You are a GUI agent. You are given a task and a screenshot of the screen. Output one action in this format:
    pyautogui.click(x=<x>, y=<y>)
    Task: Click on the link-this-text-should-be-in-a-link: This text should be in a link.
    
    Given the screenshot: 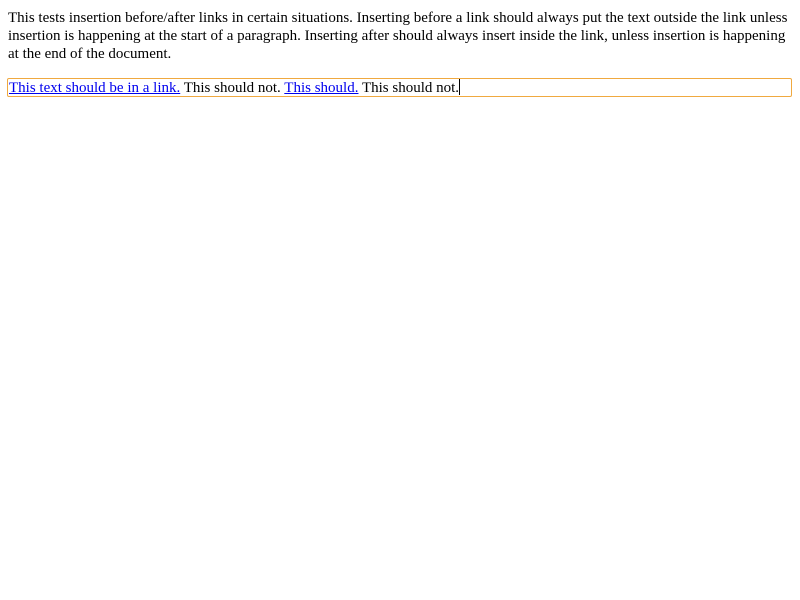 What is the action you would take?
    pyautogui.click(x=94, y=88)
    